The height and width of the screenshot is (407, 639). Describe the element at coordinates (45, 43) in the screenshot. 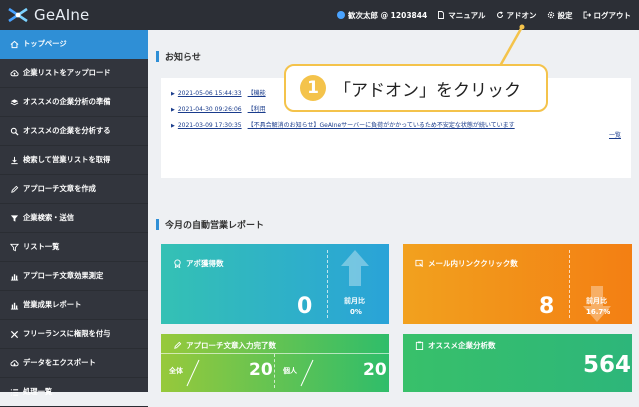

I see `sidebar-item-label: トップページ` at that location.